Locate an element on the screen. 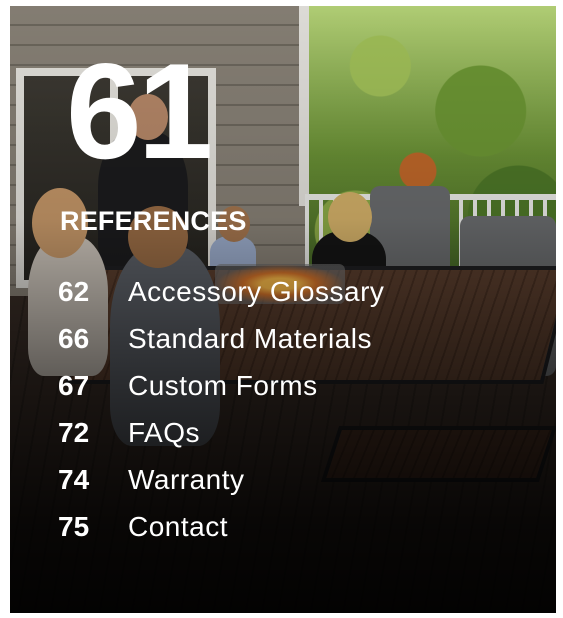 This screenshot has height=618, width=563. toc-item: 62 Accessory Glossary is located at coordinates (221, 299).